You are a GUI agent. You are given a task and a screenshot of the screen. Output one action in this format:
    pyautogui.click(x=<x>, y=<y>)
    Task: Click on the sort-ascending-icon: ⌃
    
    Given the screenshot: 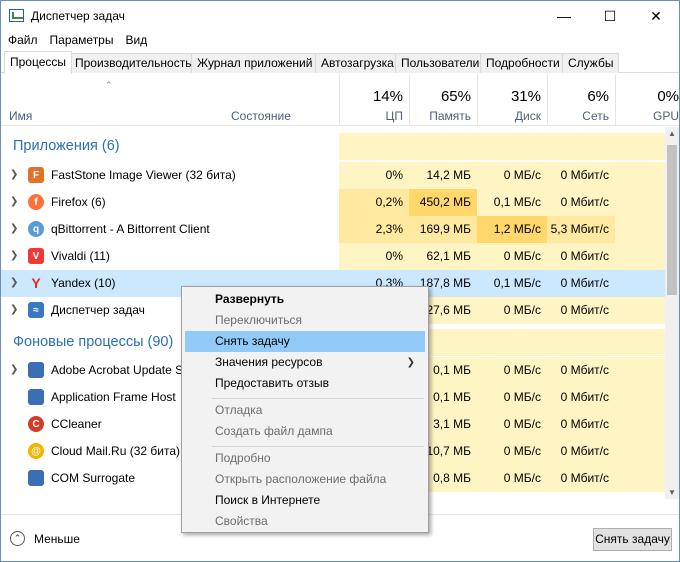 What is the action you would take?
    pyautogui.click(x=109, y=85)
    